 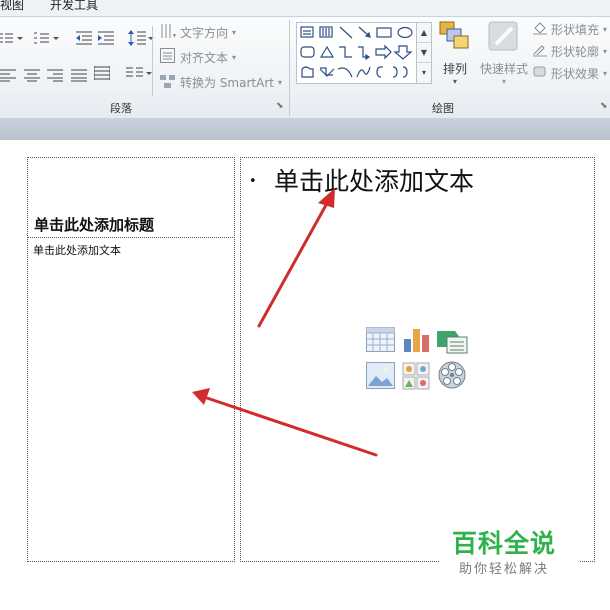 I want to click on watermark-subtitle: 助你轻松解决, so click(x=504, y=569).